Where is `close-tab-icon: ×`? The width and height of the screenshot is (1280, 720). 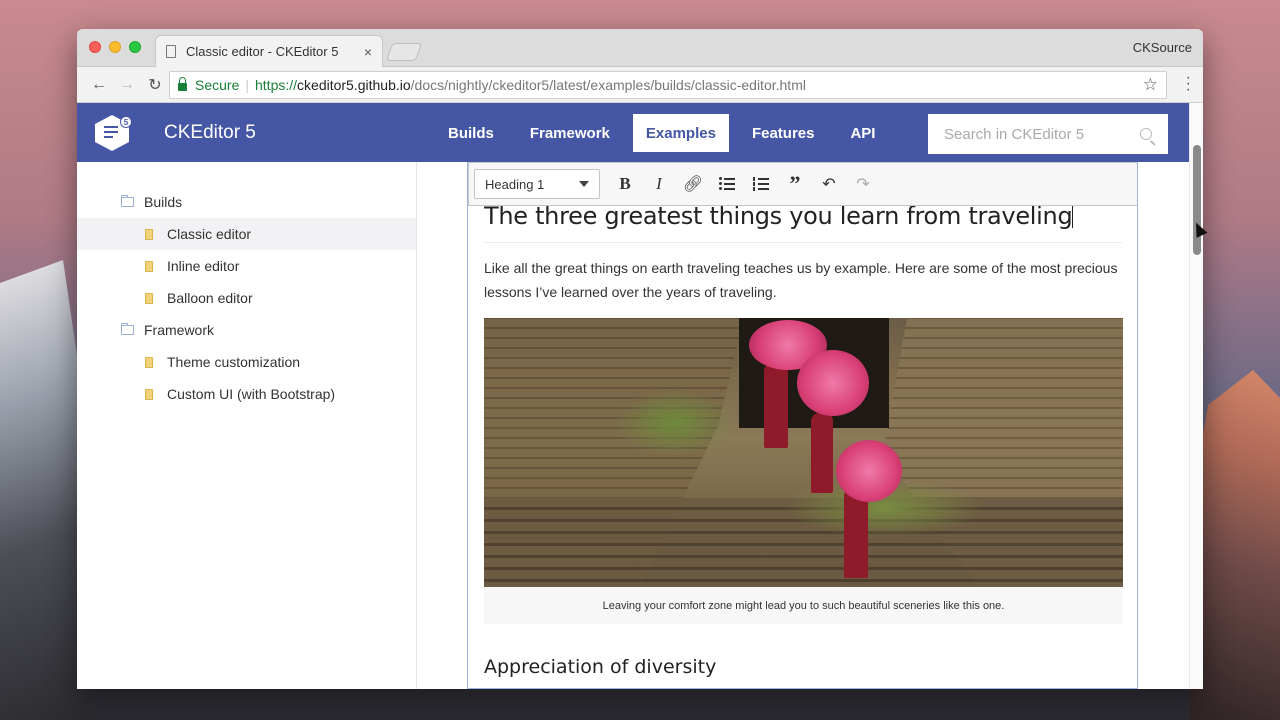 close-tab-icon: × is located at coordinates (368, 52).